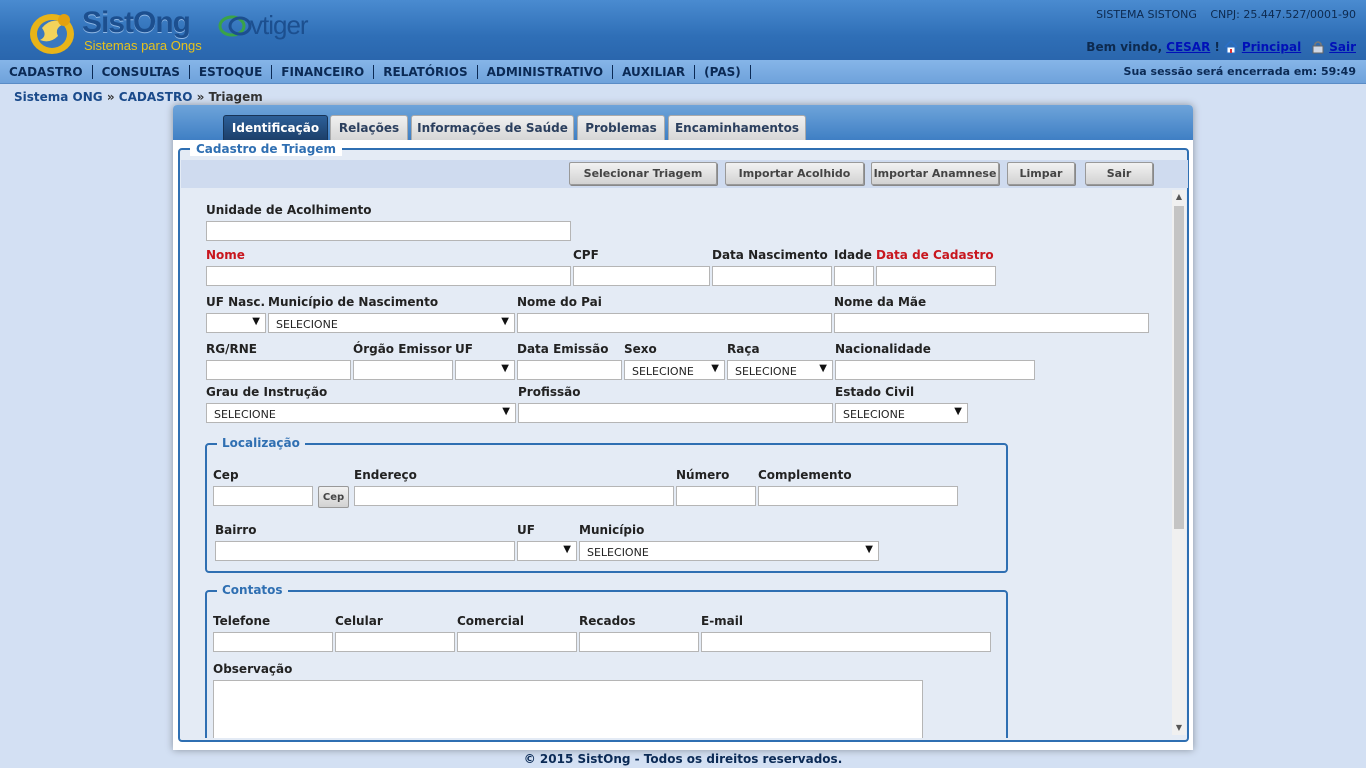 The width and height of the screenshot is (1366, 768). What do you see at coordinates (780, 370) in the screenshot?
I see `raca-select: SELECIONE ▼` at bounding box center [780, 370].